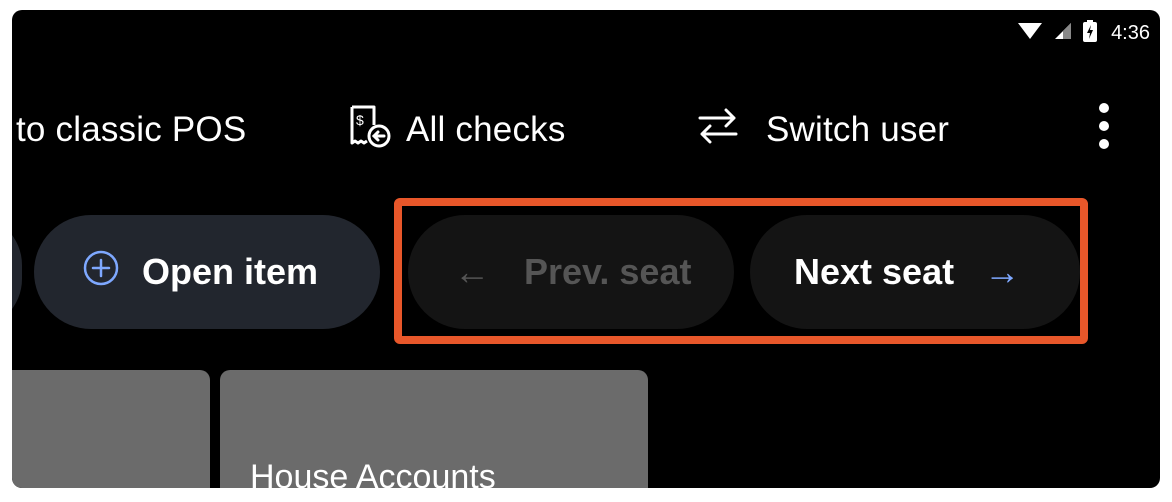 This screenshot has width=1172, height=502. I want to click on status-bar: 4:36, so click(1083, 33).